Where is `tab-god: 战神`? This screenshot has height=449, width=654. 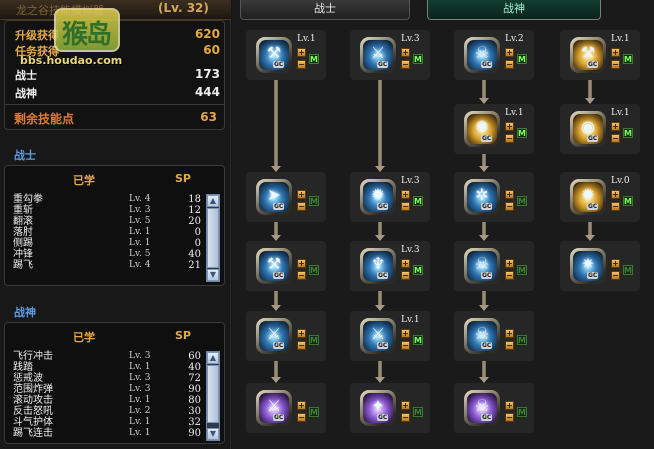
tab-god: 战神 is located at coordinates (514, 10).